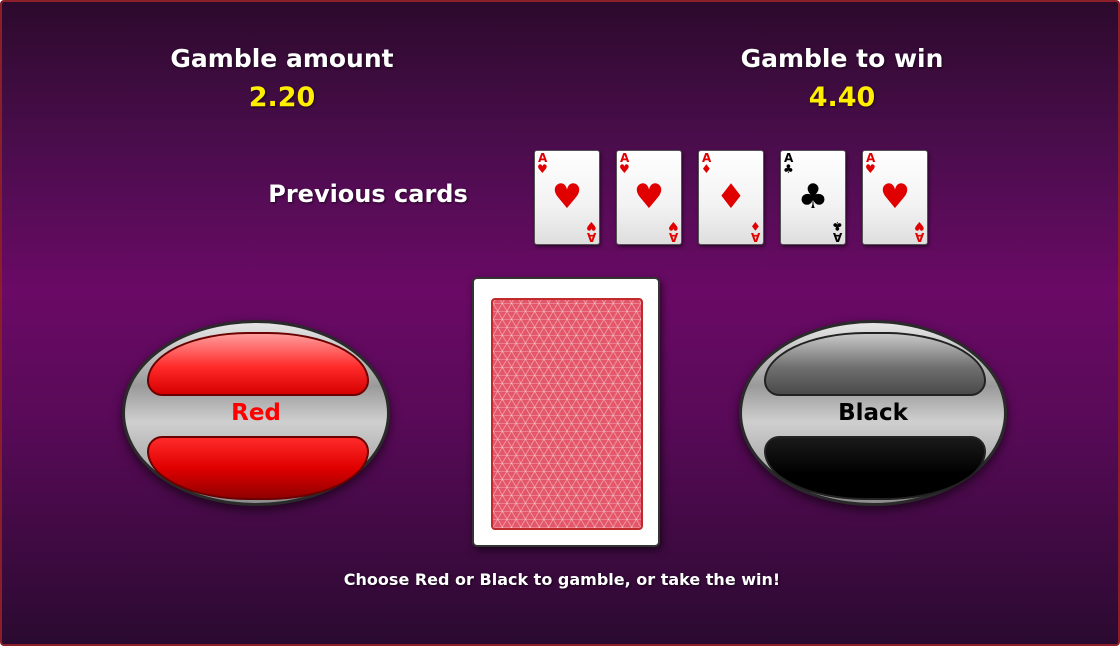 Image resolution: width=1120 pixels, height=646 pixels. I want to click on gamble-amount-label: Gamble amount, so click(282, 58).